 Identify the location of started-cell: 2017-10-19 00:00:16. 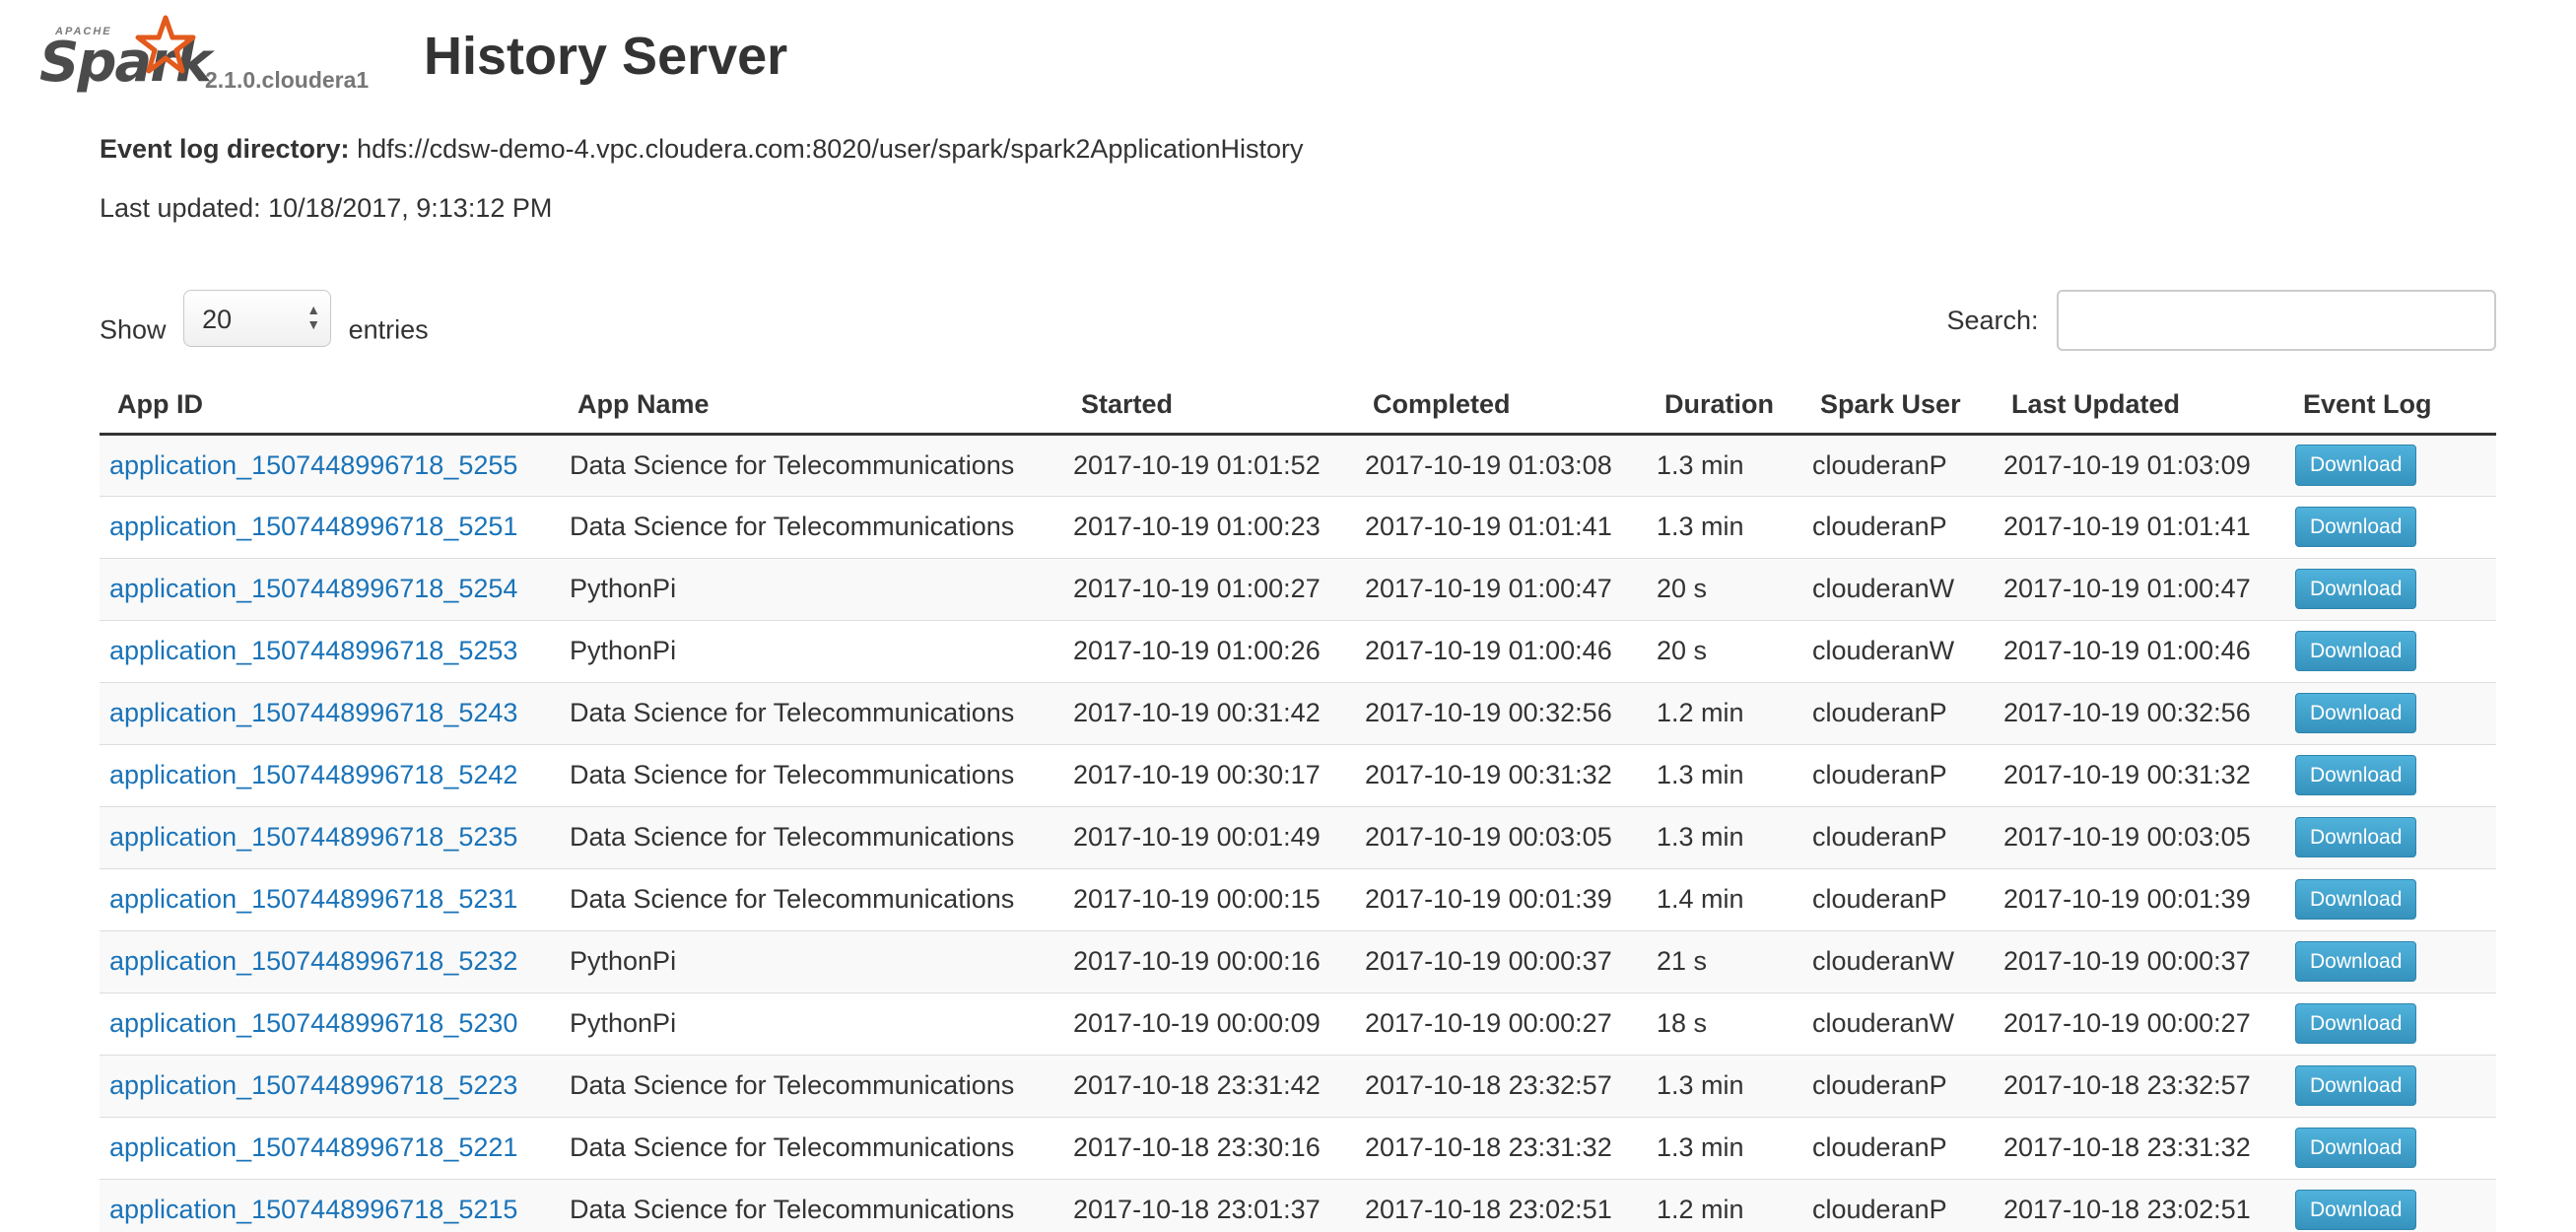
(1209, 960).